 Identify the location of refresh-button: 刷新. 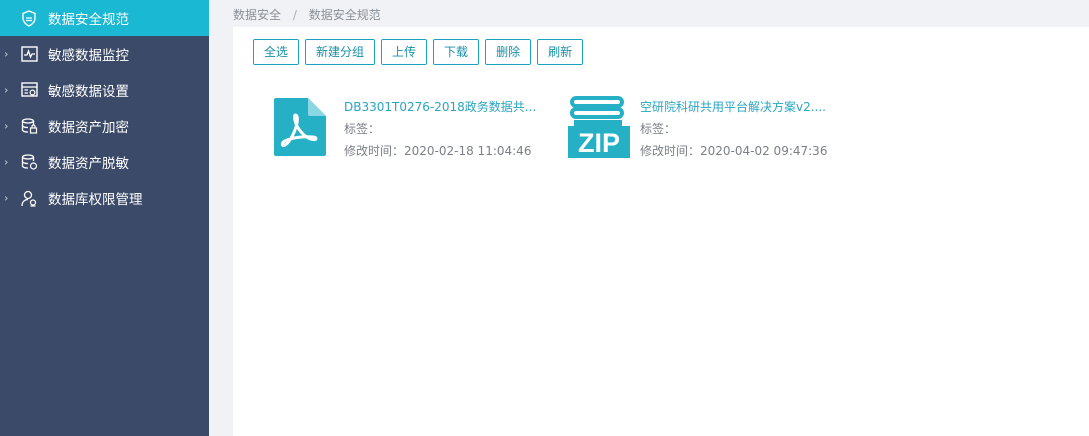
(560, 52).